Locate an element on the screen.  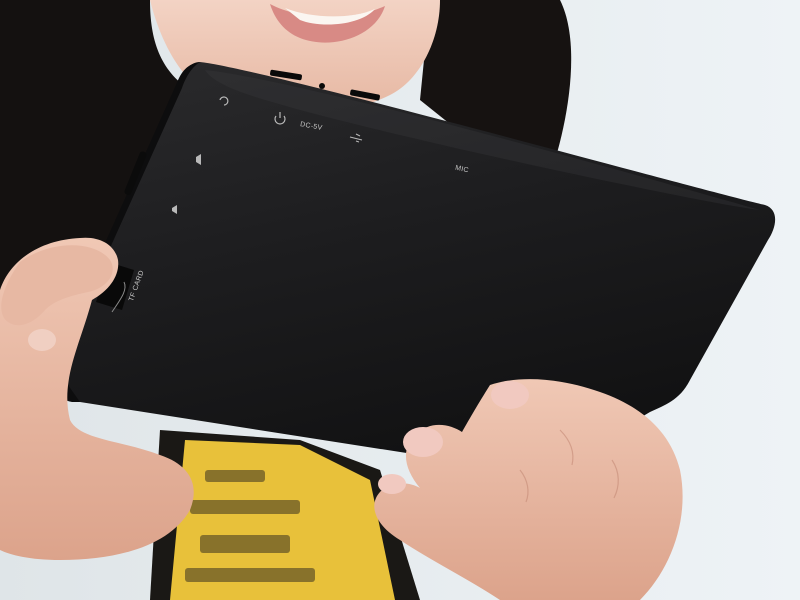
right-ring-nail is located at coordinates (392, 484).